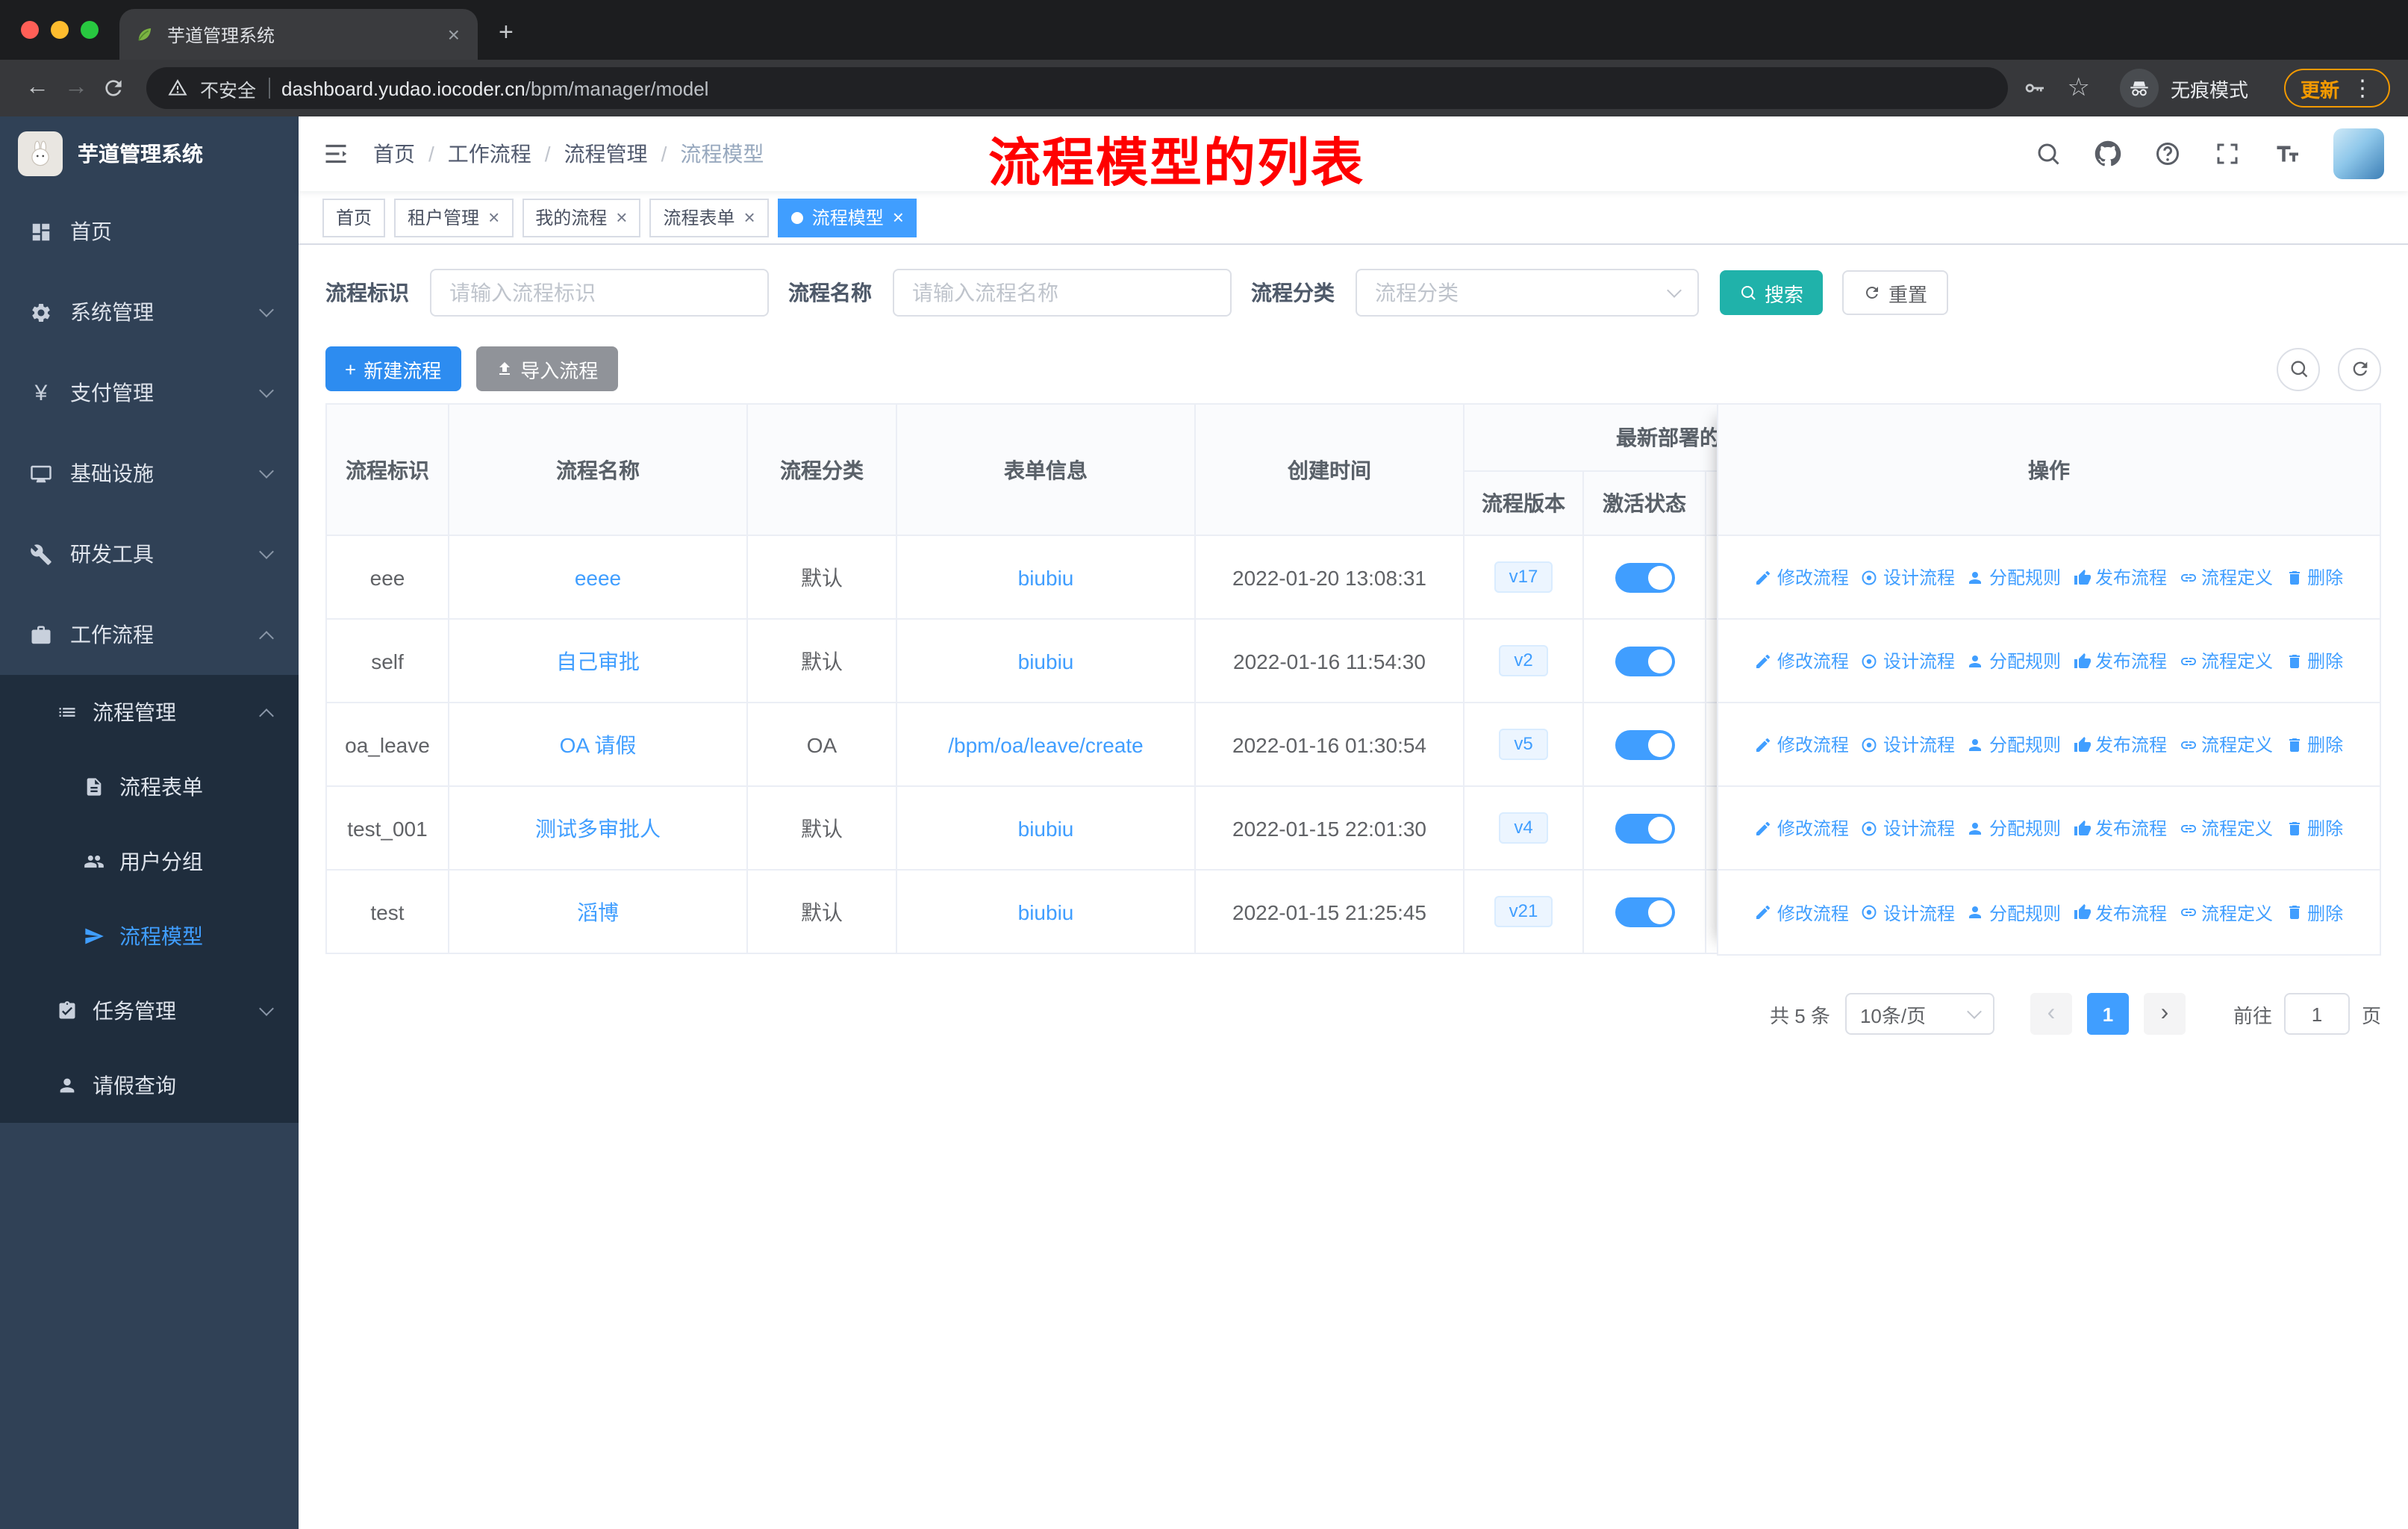  I want to click on bookmark-star-icon: ☆, so click(2078, 88).